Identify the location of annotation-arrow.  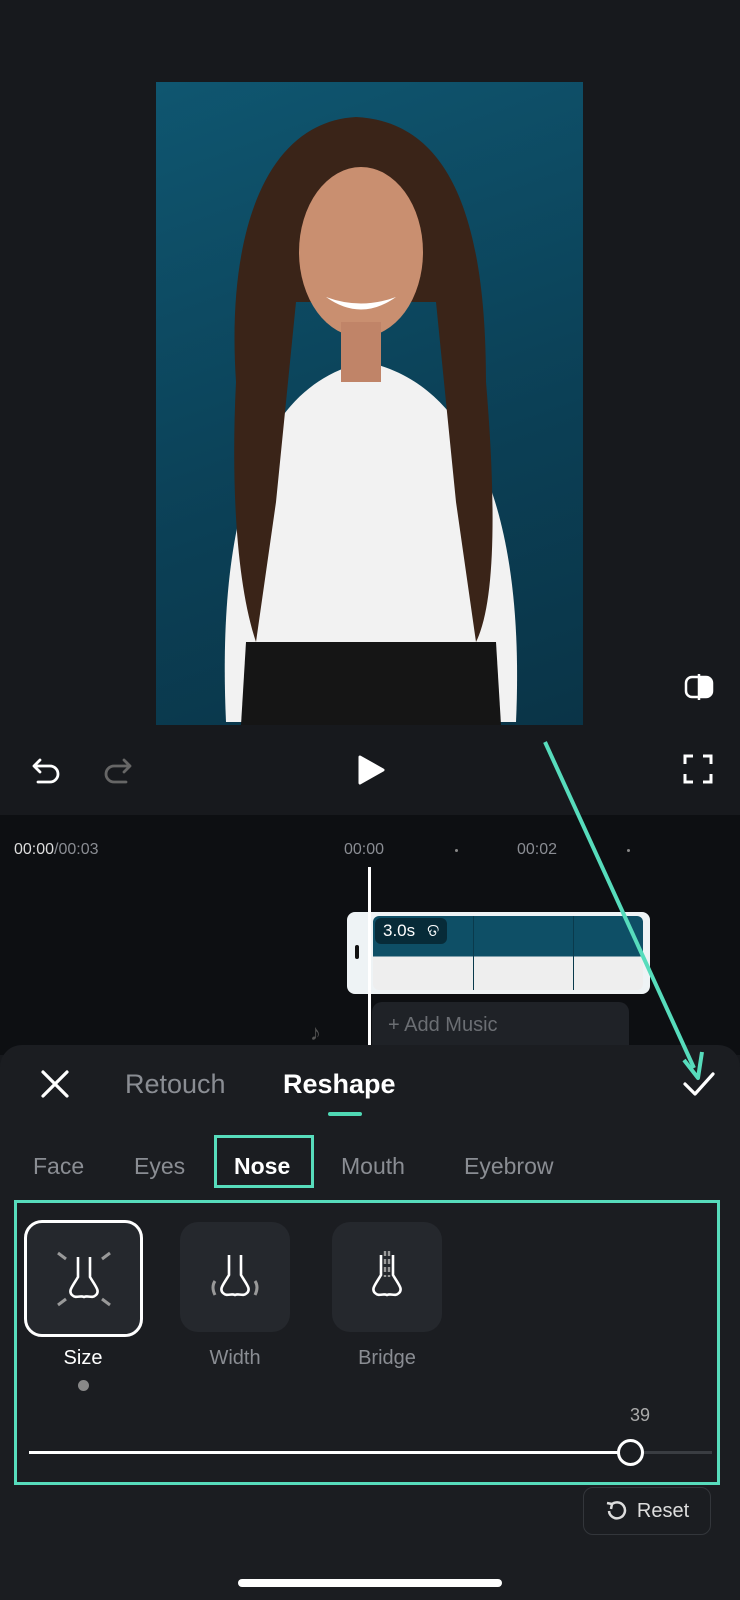
(623, 910).